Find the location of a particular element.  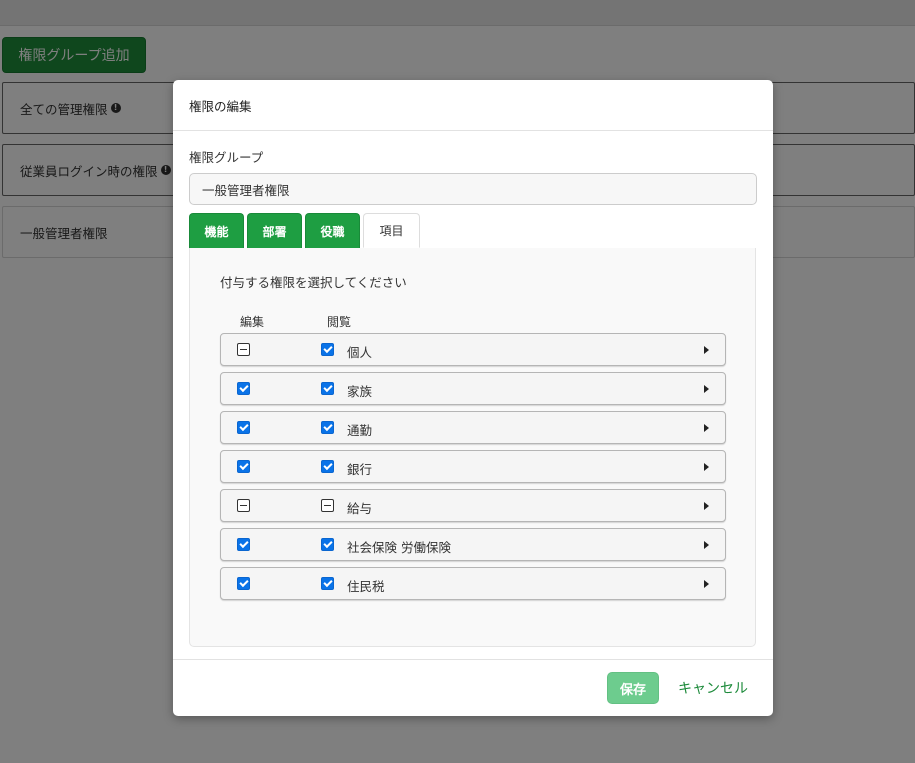

permission-item: 家族 is located at coordinates (473, 388).